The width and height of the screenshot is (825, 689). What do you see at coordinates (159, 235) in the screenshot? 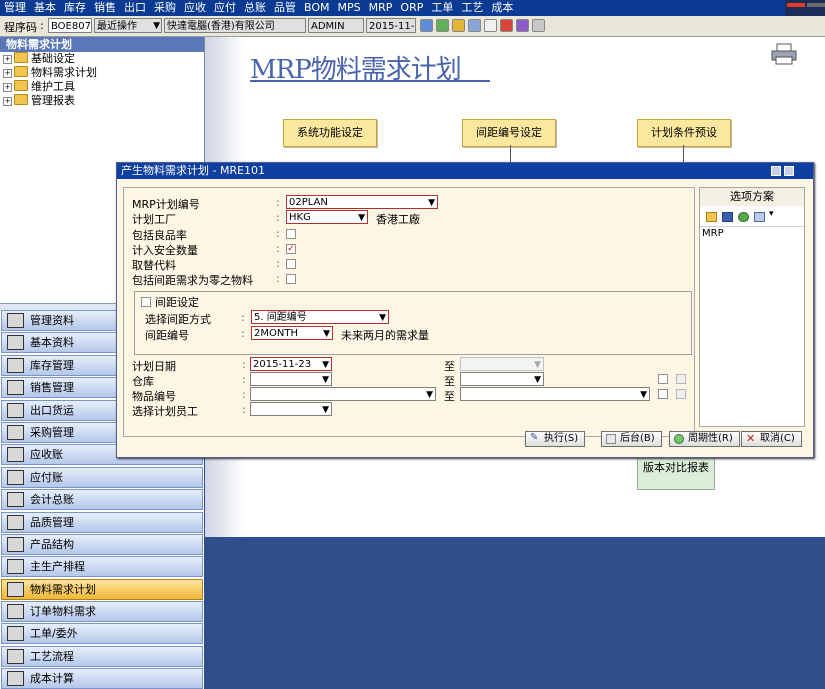
I see `good-rate-label: 包括良品率` at bounding box center [159, 235].